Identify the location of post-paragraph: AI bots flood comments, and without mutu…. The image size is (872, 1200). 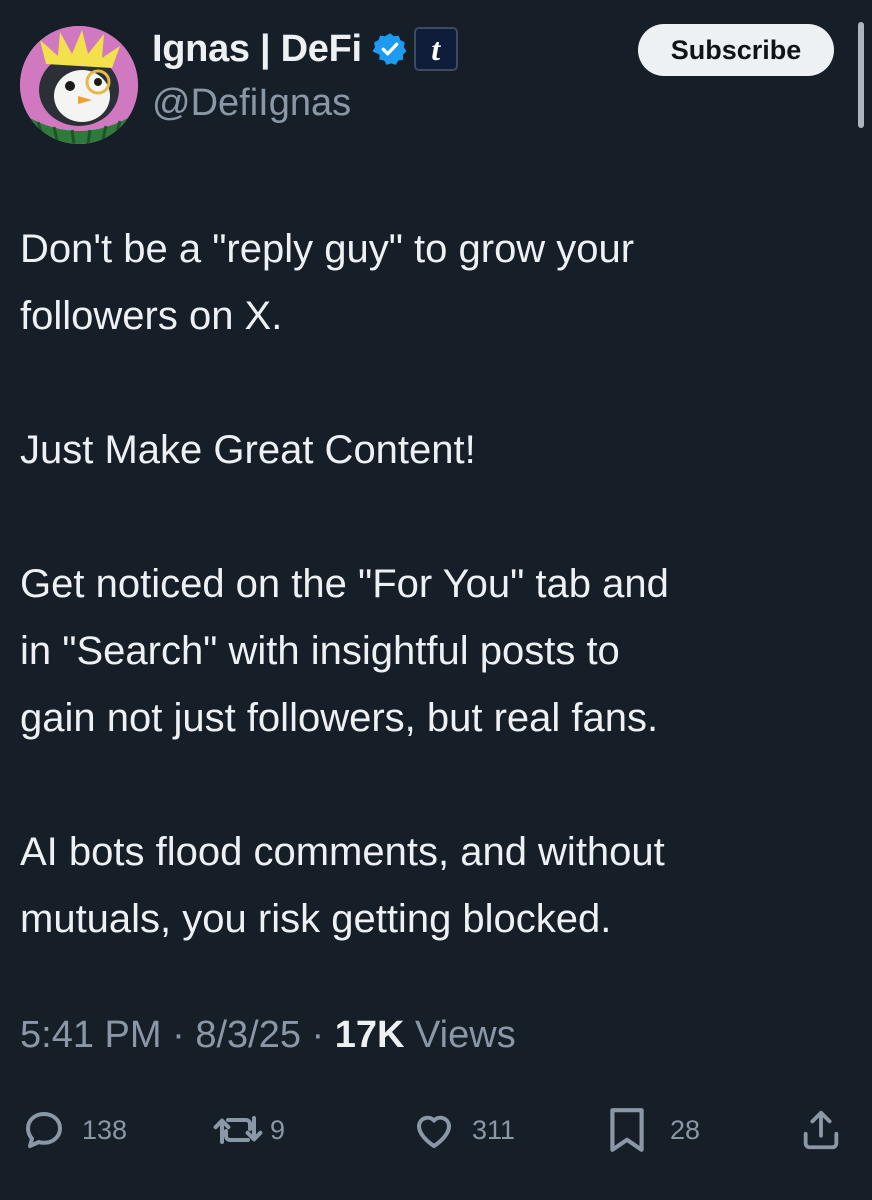
(342, 885).